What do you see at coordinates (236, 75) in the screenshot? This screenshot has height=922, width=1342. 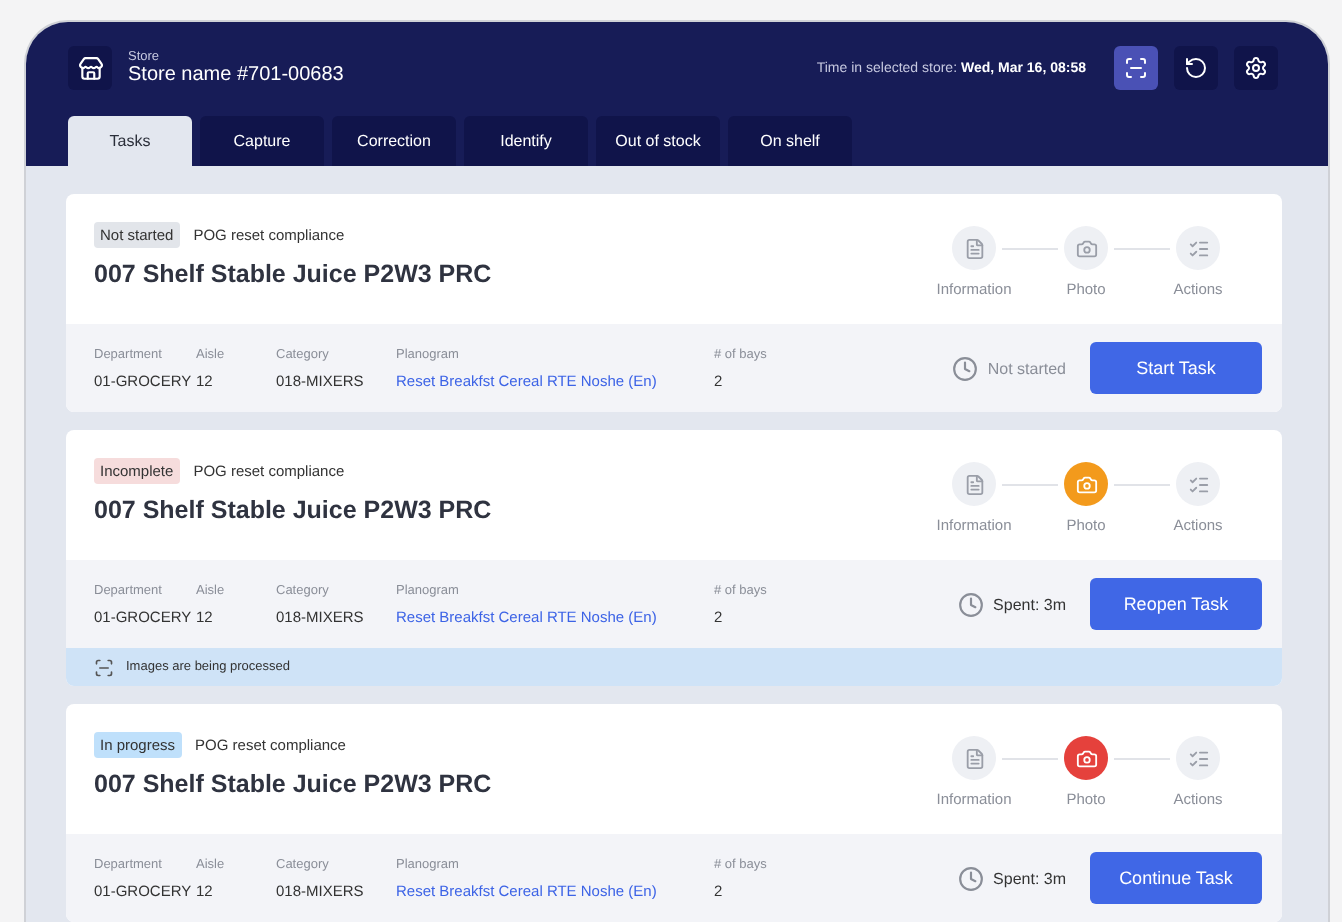 I see `store-name: Store name #701-00683` at bounding box center [236, 75].